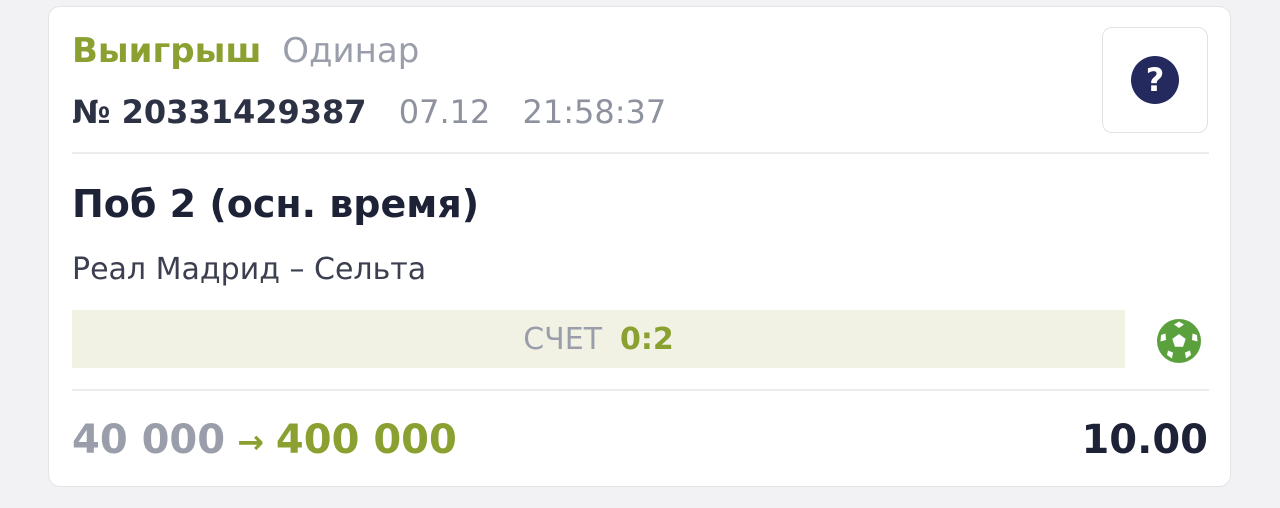 The height and width of the screenshot is (508, 1280). I want to click on stake-amount: 40 000, so click(149, 440).